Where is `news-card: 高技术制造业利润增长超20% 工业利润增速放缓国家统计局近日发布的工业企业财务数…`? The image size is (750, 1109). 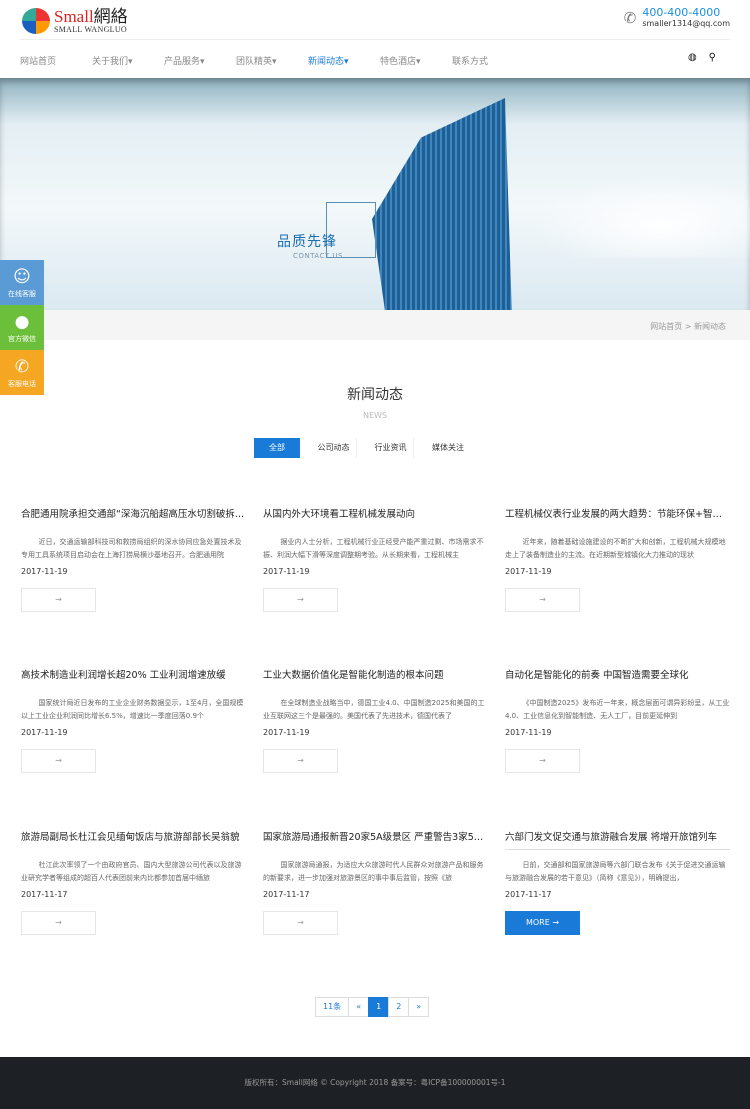 news-card: 高技术制造业利润增长超20% 工业利润增速放缓国家统计局近日发布的工业企业财务数… is located at coordinates (133, 720).